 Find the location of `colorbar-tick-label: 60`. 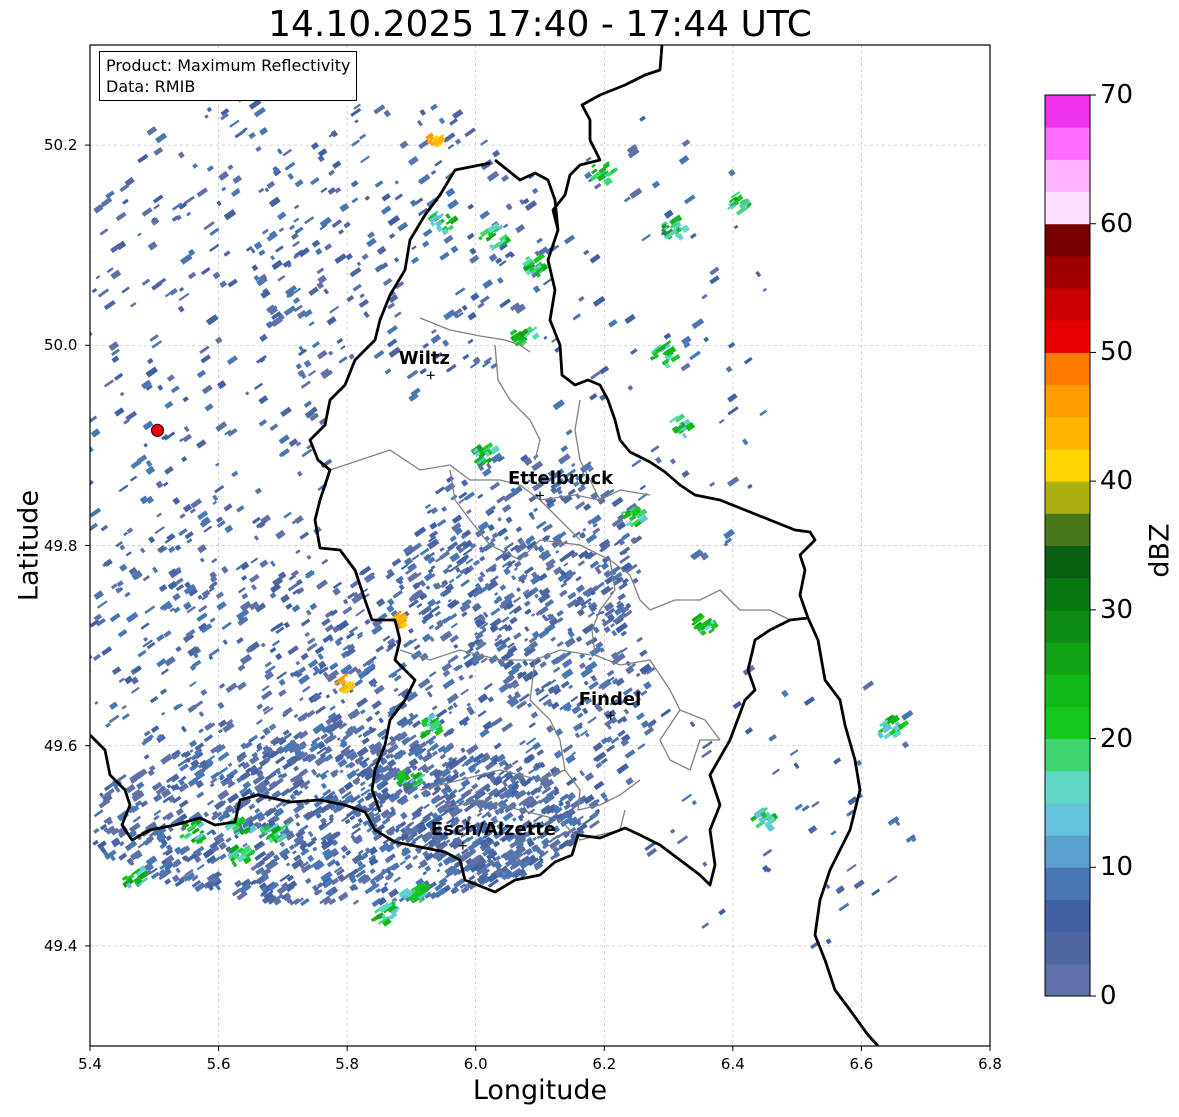

colorbar-tick-label: 60 is located at coordinates (1117, 223).